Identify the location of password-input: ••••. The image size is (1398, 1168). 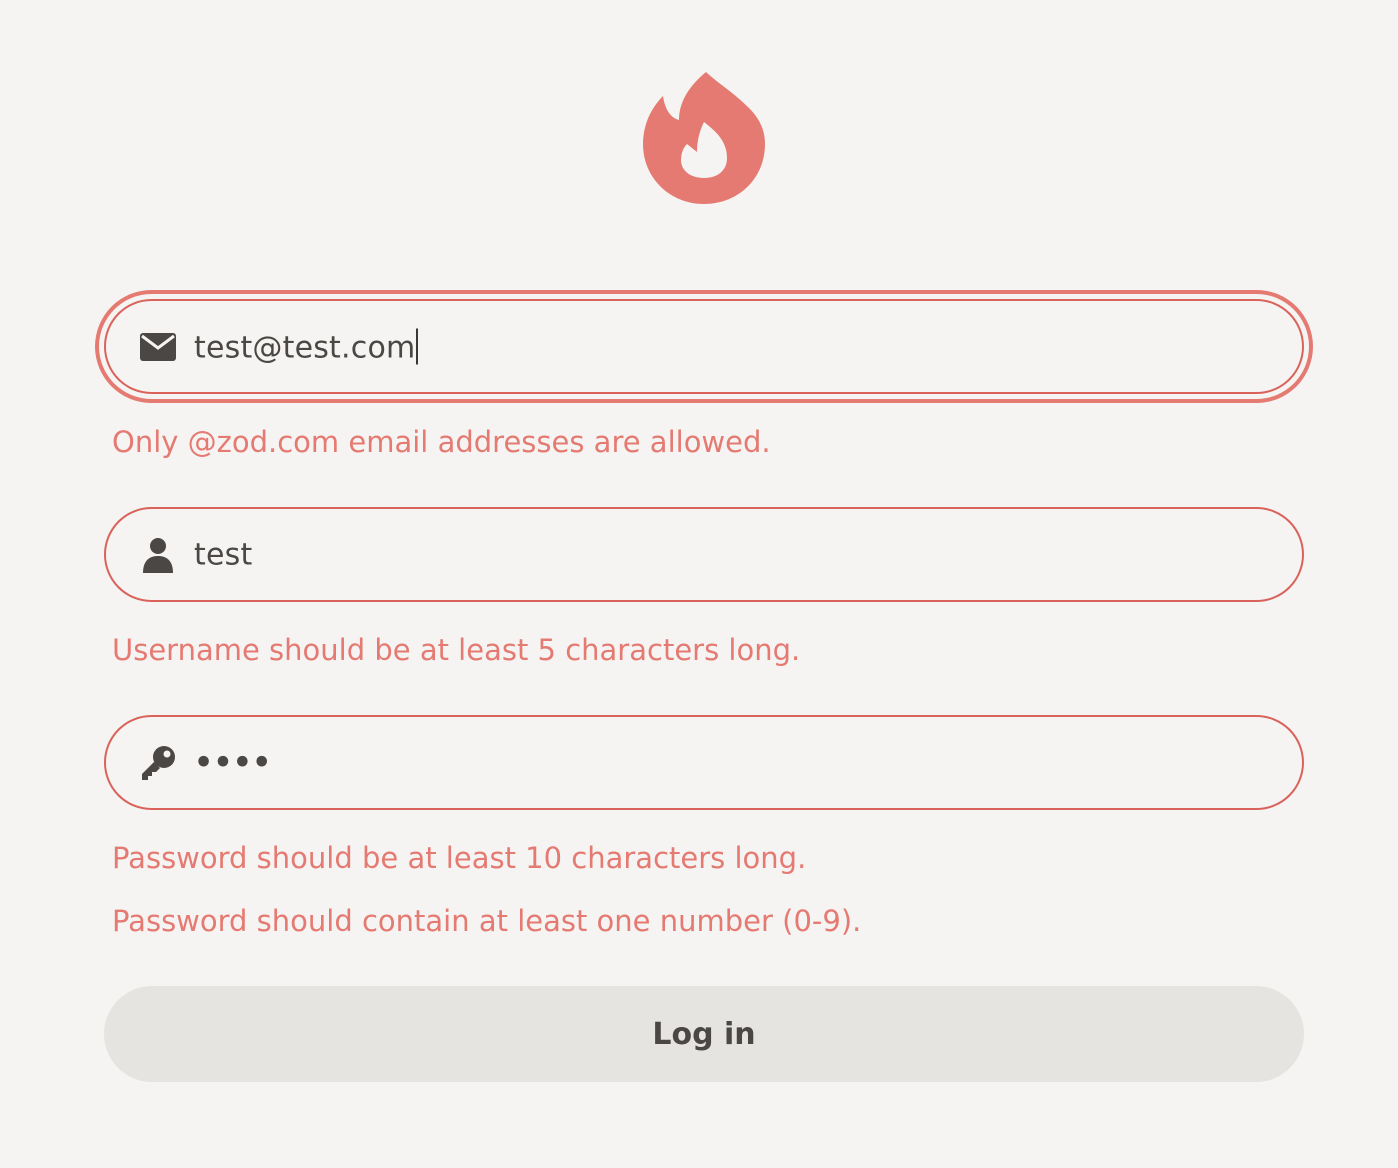
(233, 762).